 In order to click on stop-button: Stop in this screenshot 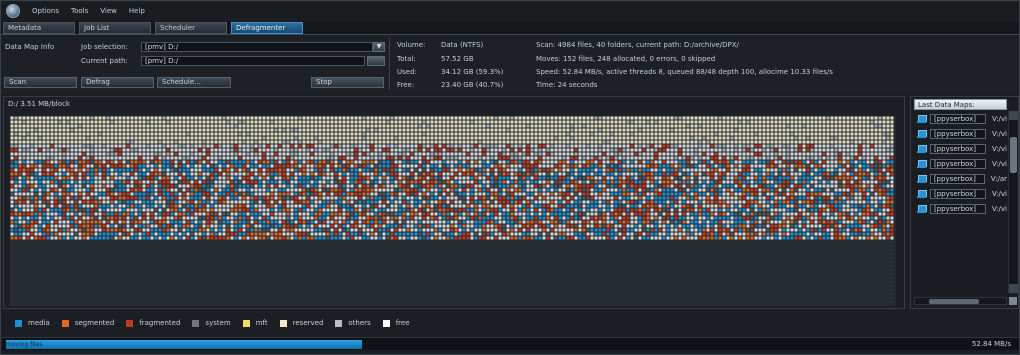, I will do `click(347, 82)`.